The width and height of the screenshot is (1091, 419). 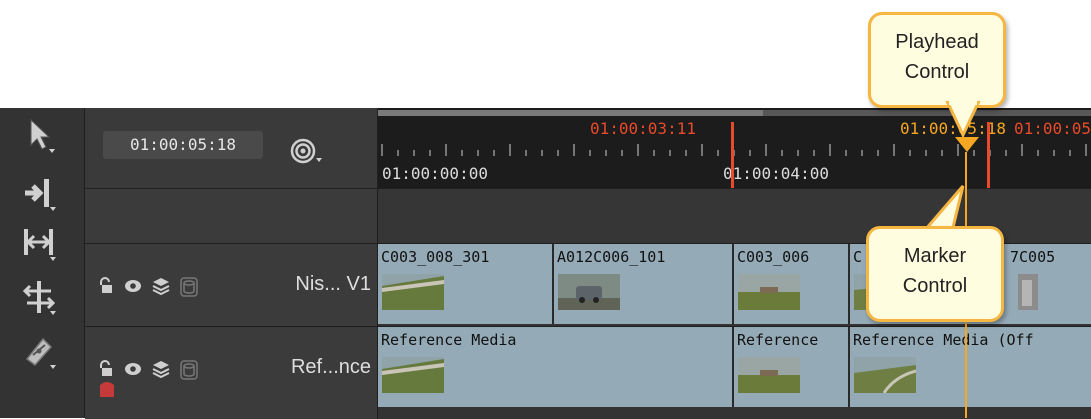 What do you see at coordinates (732, 155) in the screenshot?
I see `in-marker-line` at bounding box center [732, 155].